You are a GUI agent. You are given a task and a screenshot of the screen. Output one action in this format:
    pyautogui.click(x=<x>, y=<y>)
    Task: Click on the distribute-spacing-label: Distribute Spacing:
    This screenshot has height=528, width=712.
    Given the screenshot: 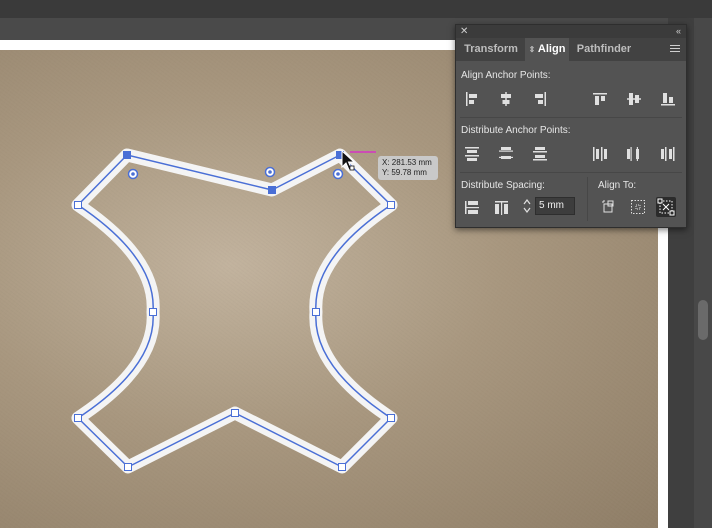 What is the action you would take?
    pyautogui.click(x=503, y=185)
    